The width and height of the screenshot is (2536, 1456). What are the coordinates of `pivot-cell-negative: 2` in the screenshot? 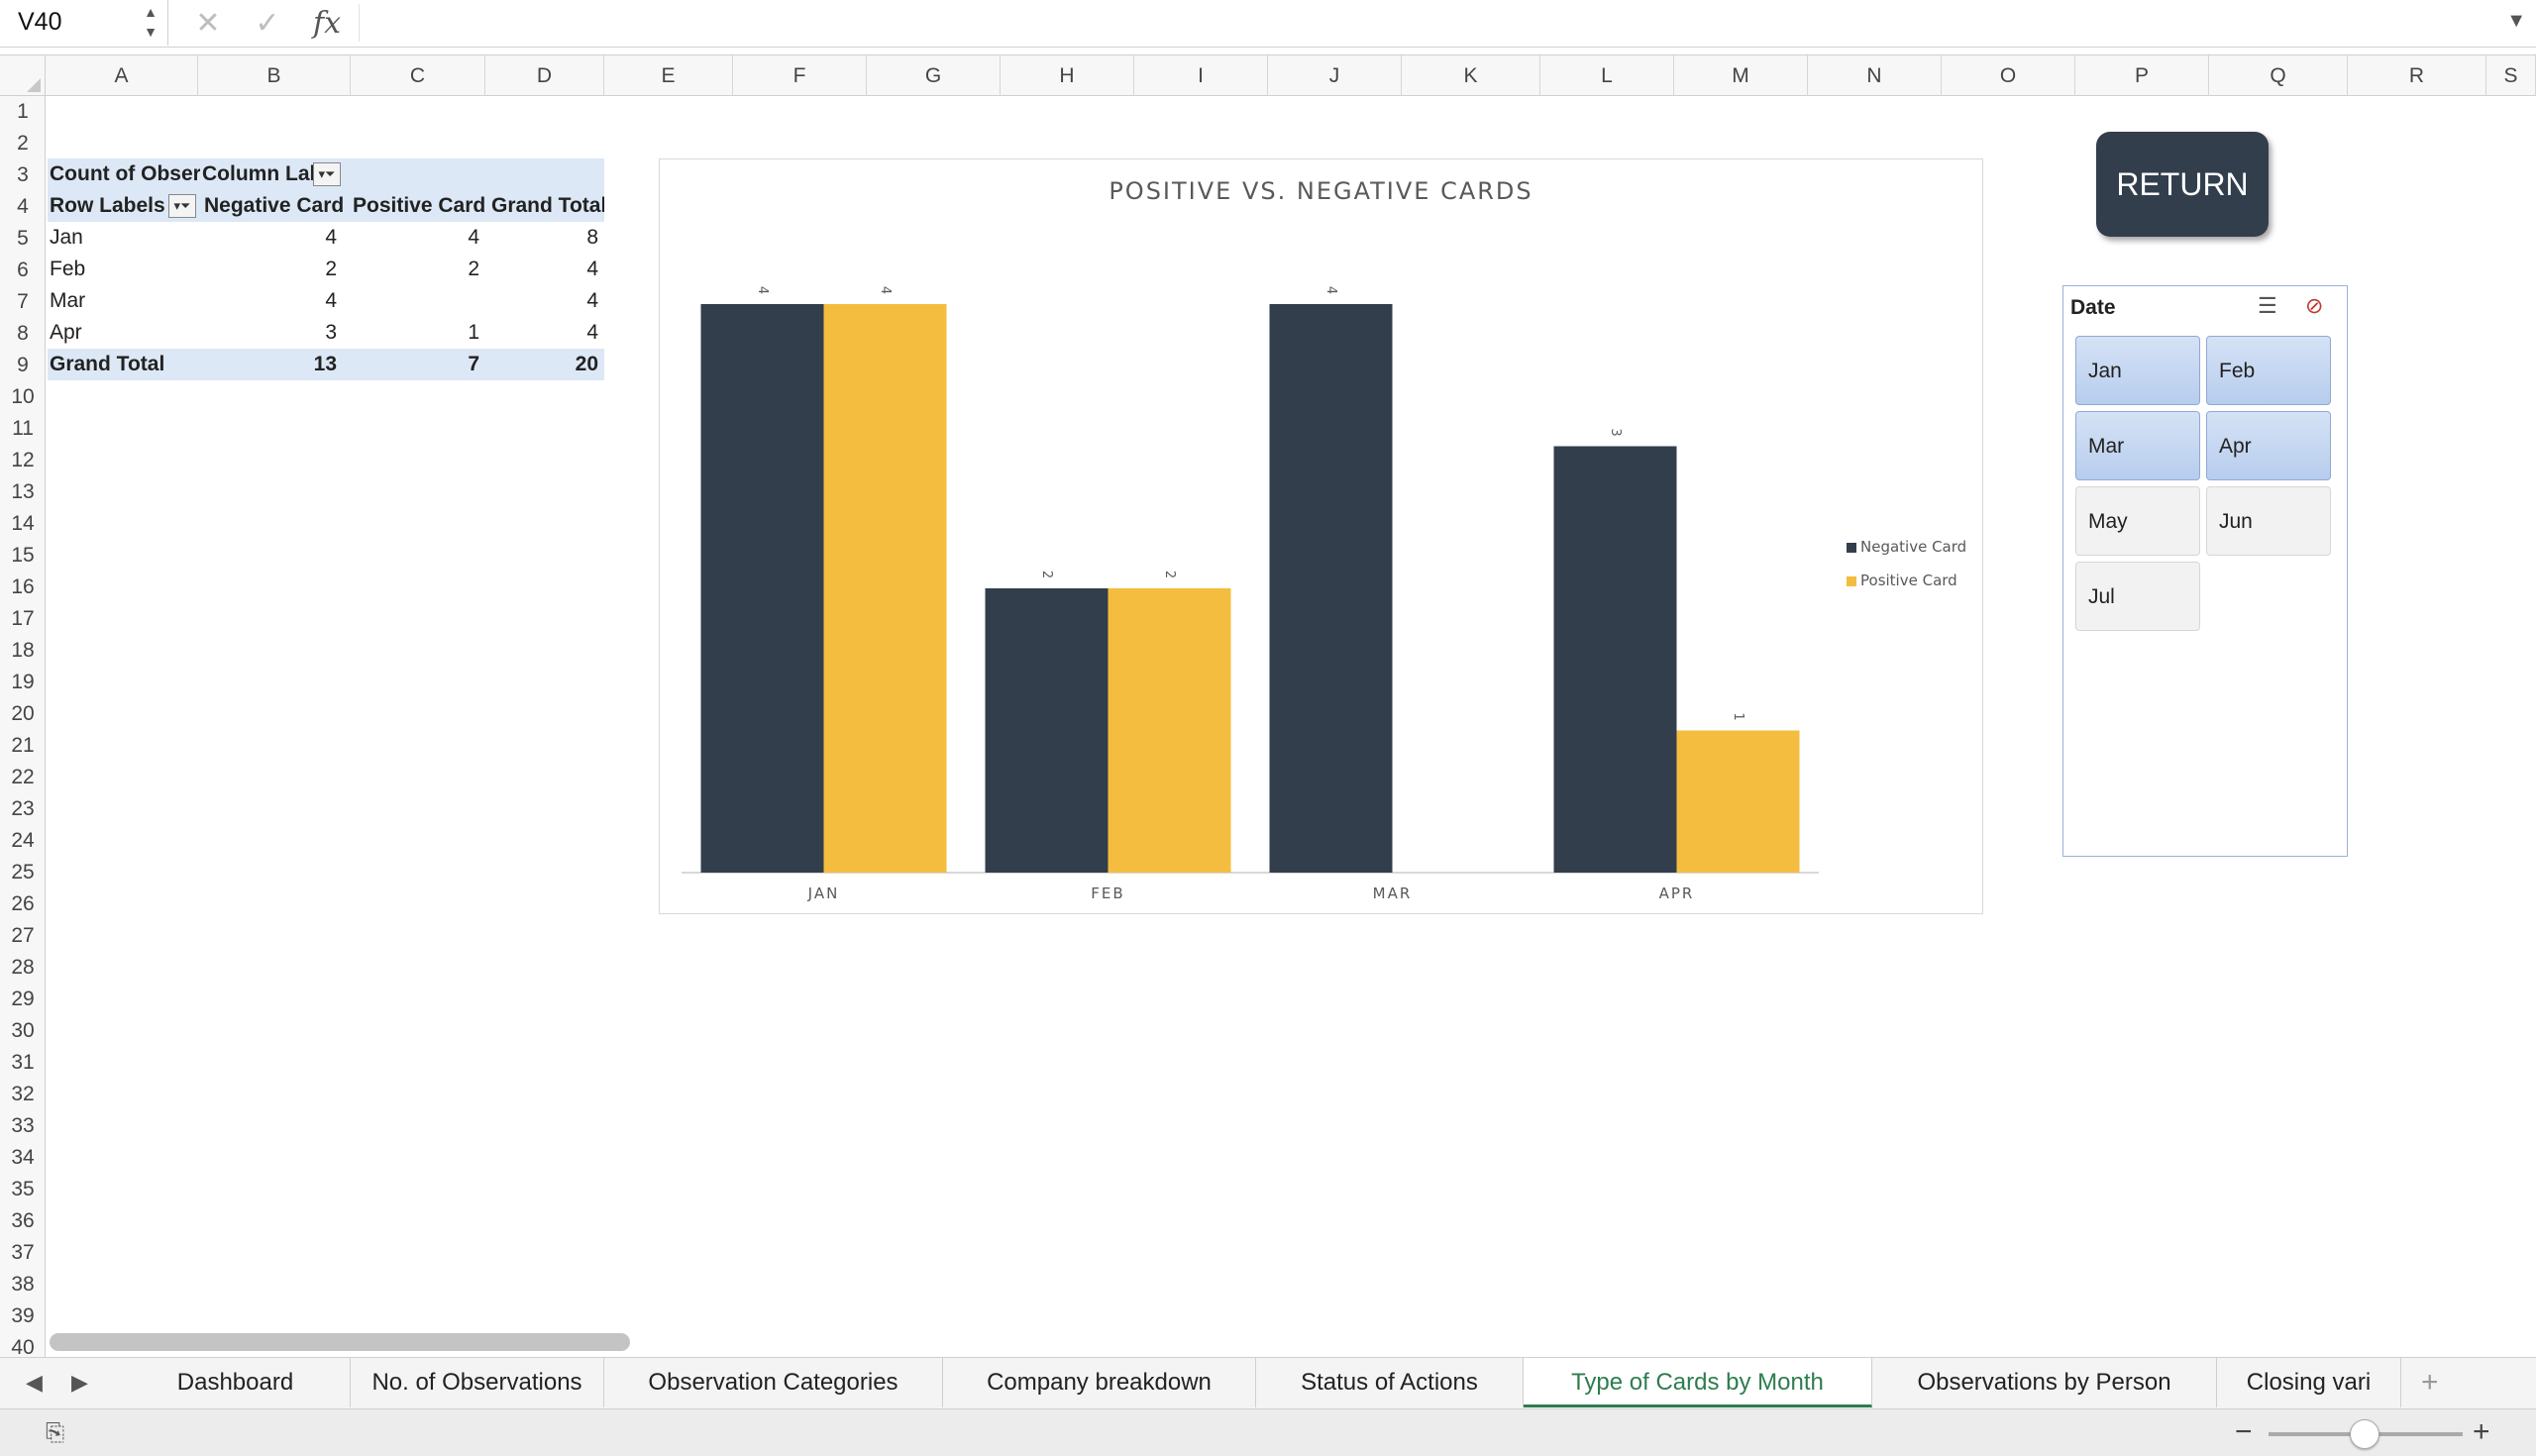 It's located at (269, 269).